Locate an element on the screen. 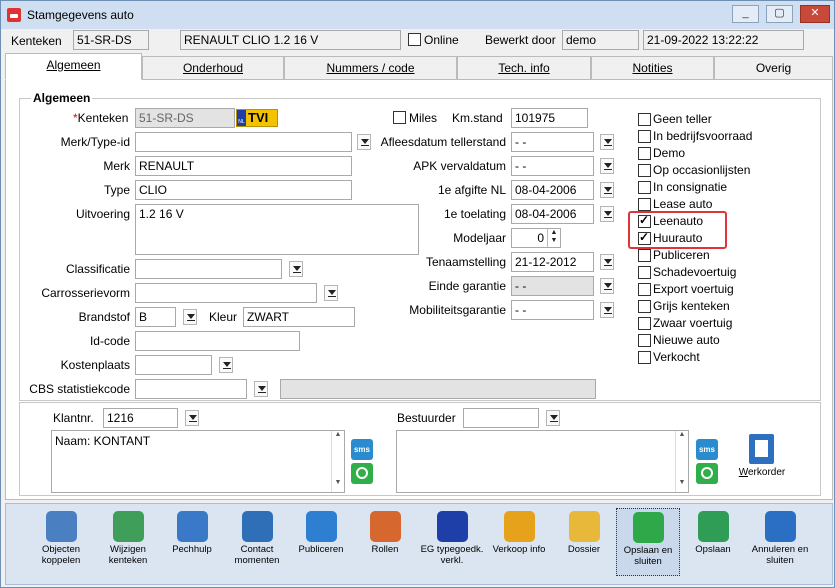 The image size is (835, 588). kostenplaats-dropdown-icon is located at coordinates (226, 365).